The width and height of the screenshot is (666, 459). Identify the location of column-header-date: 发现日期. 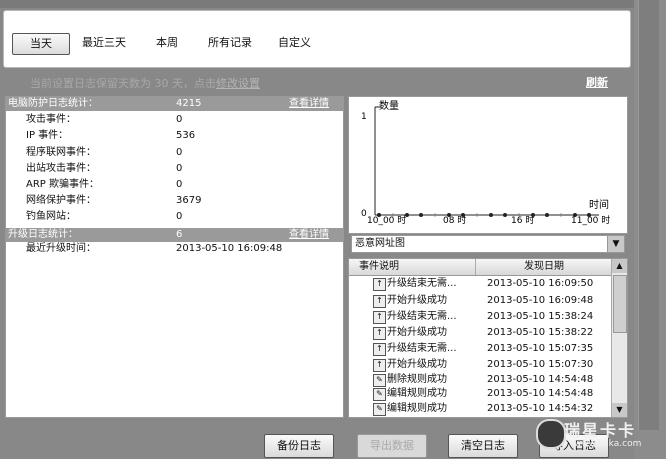
(543, 267).